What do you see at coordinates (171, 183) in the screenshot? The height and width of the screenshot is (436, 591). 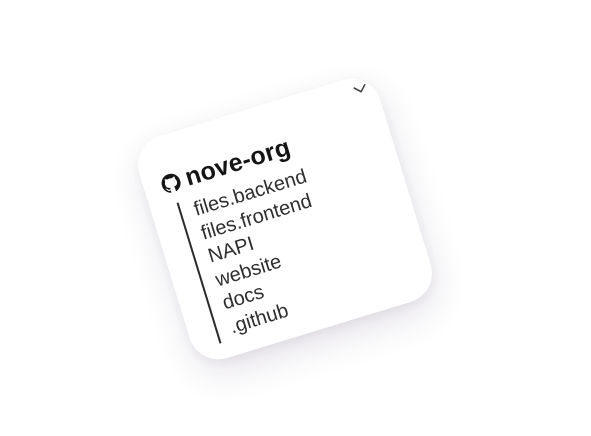 I see `github-icon` at bounding box center [171, 183].